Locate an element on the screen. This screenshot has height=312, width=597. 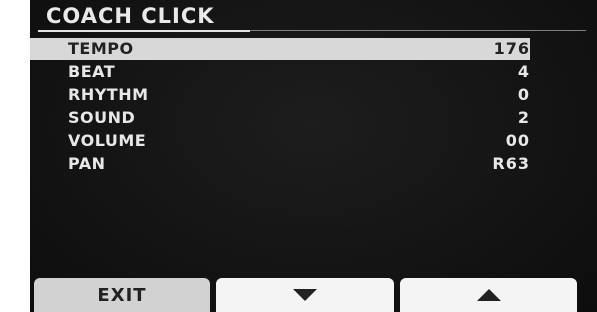
function-buttons: EXIT is located at coordinates (313, 295).